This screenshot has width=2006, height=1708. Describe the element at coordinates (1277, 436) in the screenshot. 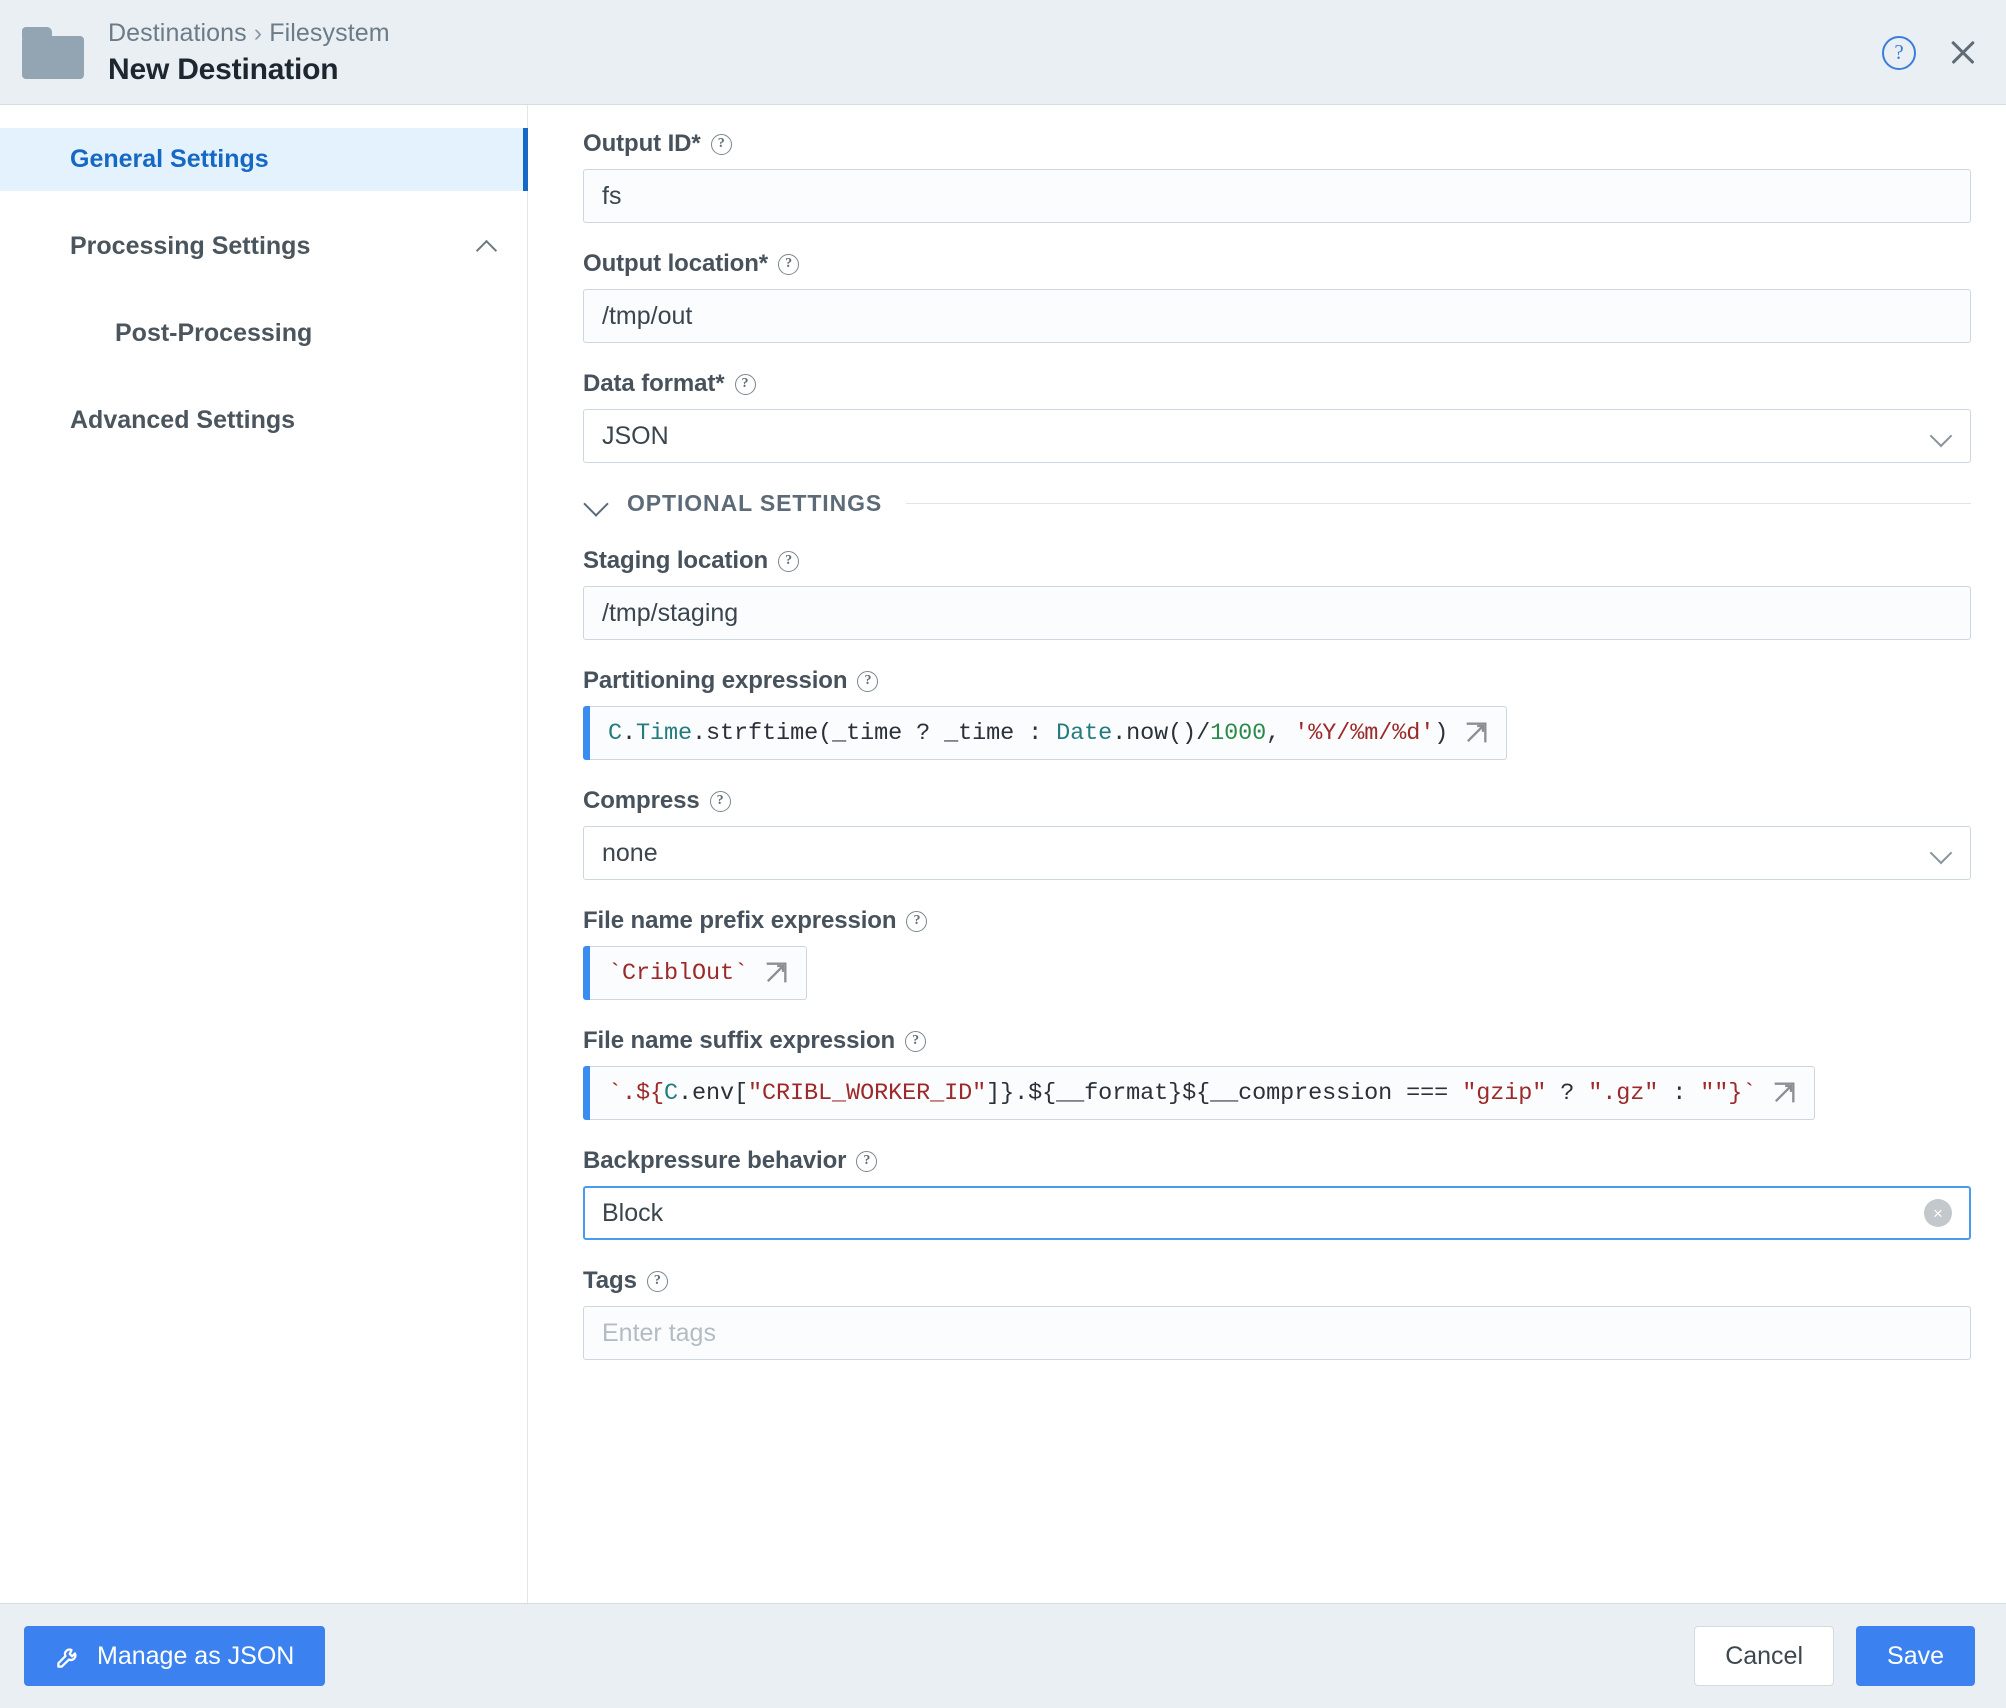

I see `data-format-select: JSON` at that location.